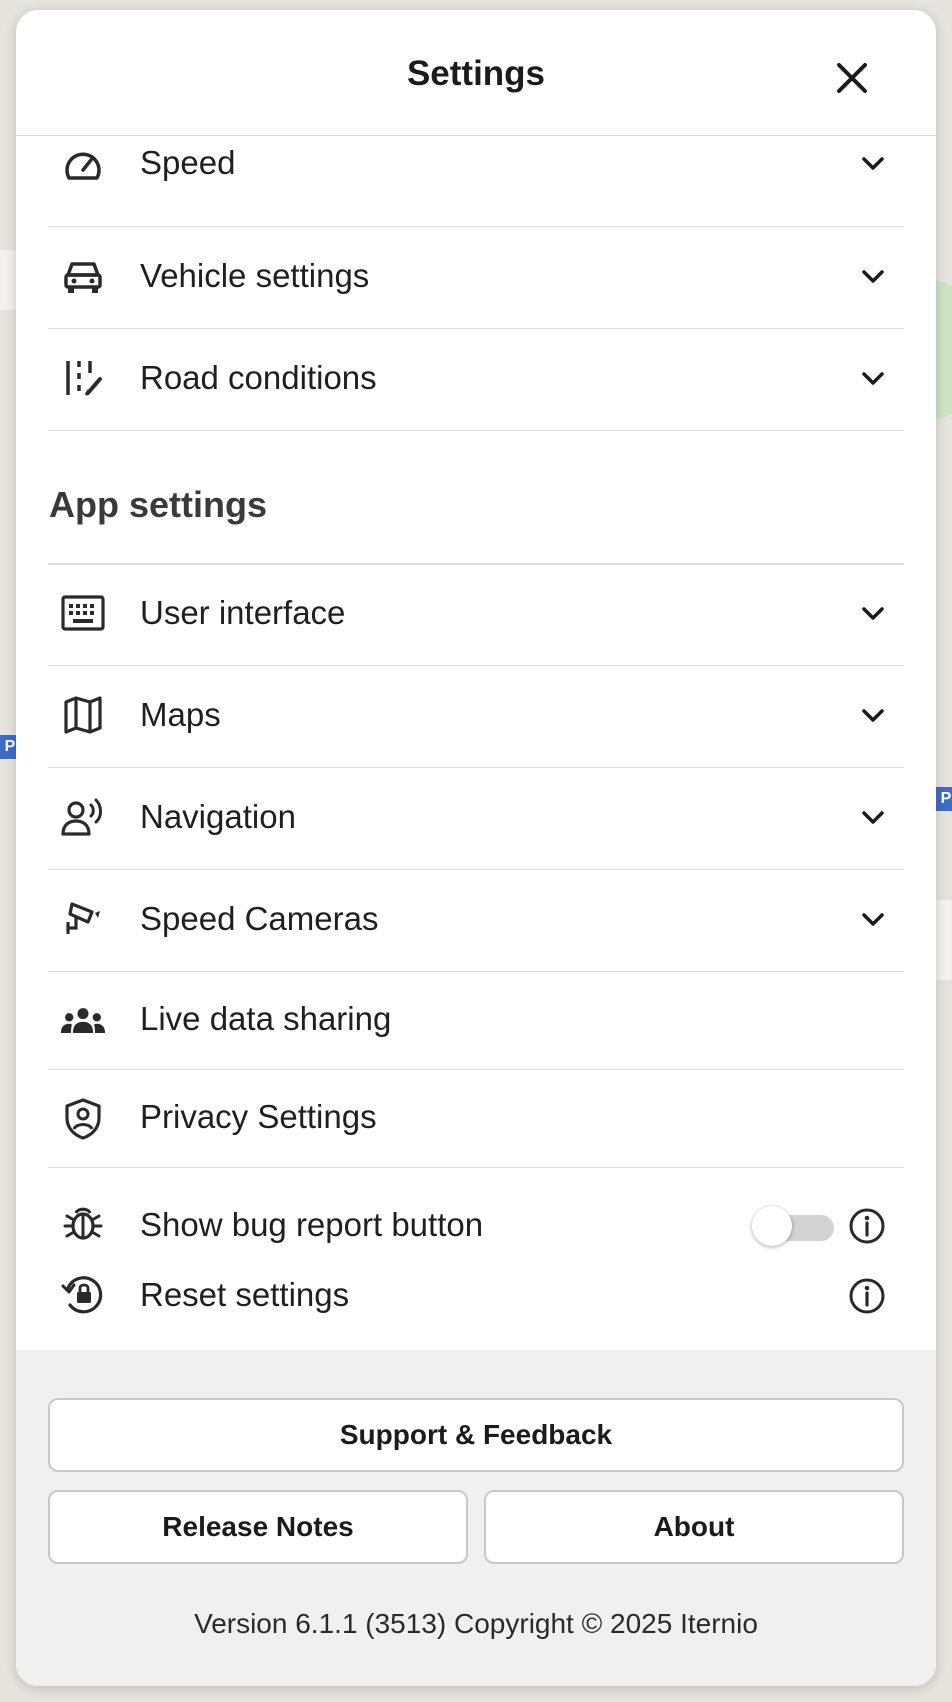  What do you see at coordinates (772, 1226) in the screenshot?
I see `toggle-knob` at bounding box center [772, 1226].